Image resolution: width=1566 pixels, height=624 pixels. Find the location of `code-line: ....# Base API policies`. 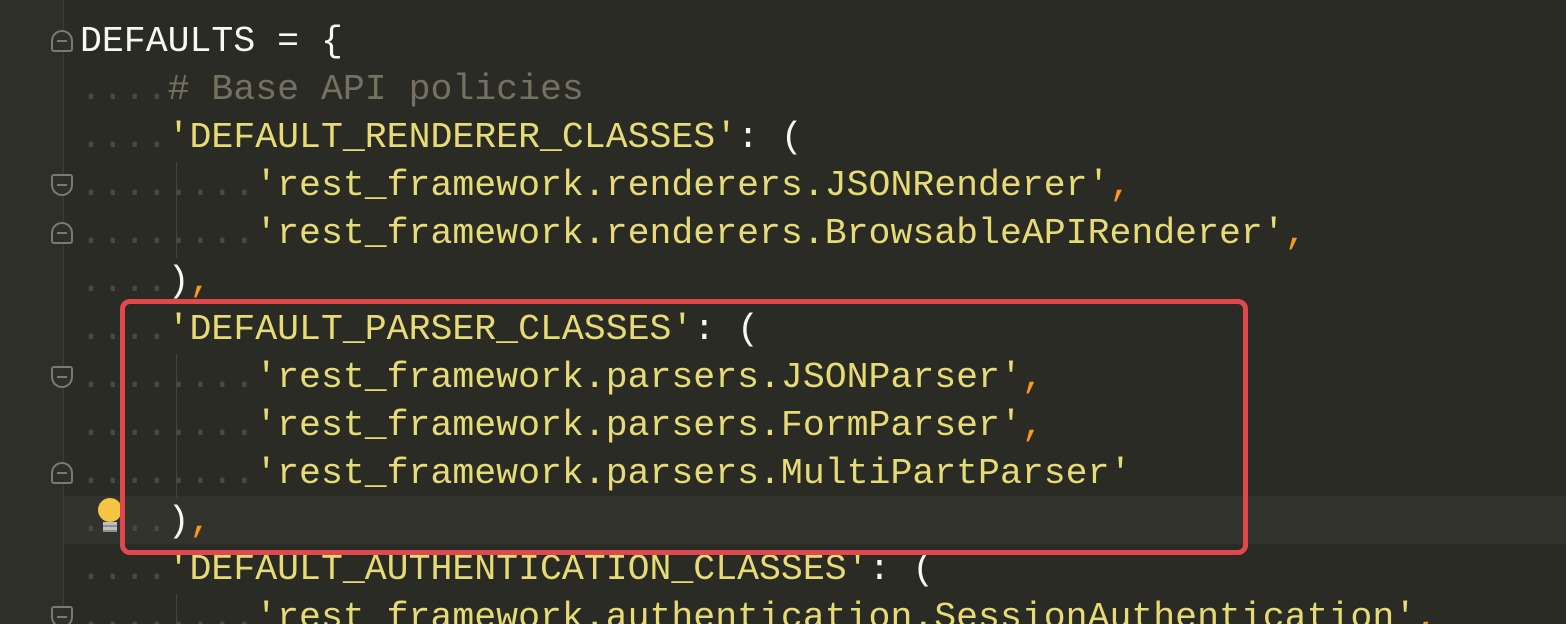

code-line: ....# Base API policies is located at coordinates (759, 90).